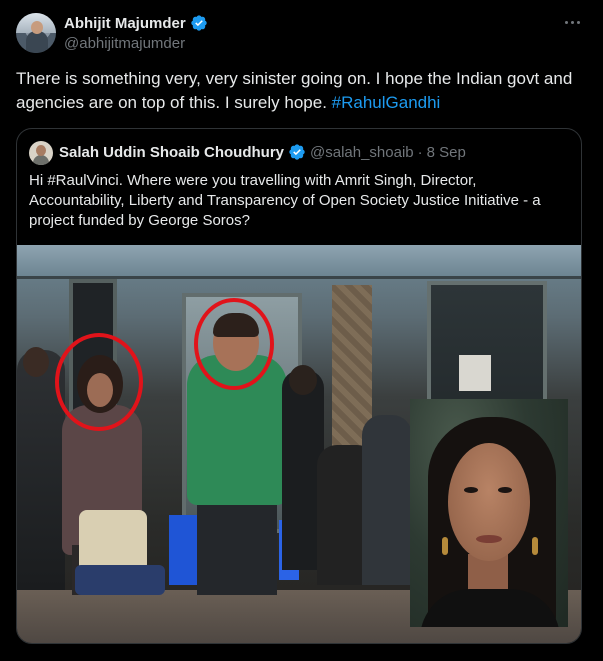  I want to click on author-handle: @abhijitmajumder, so click(124, 43).